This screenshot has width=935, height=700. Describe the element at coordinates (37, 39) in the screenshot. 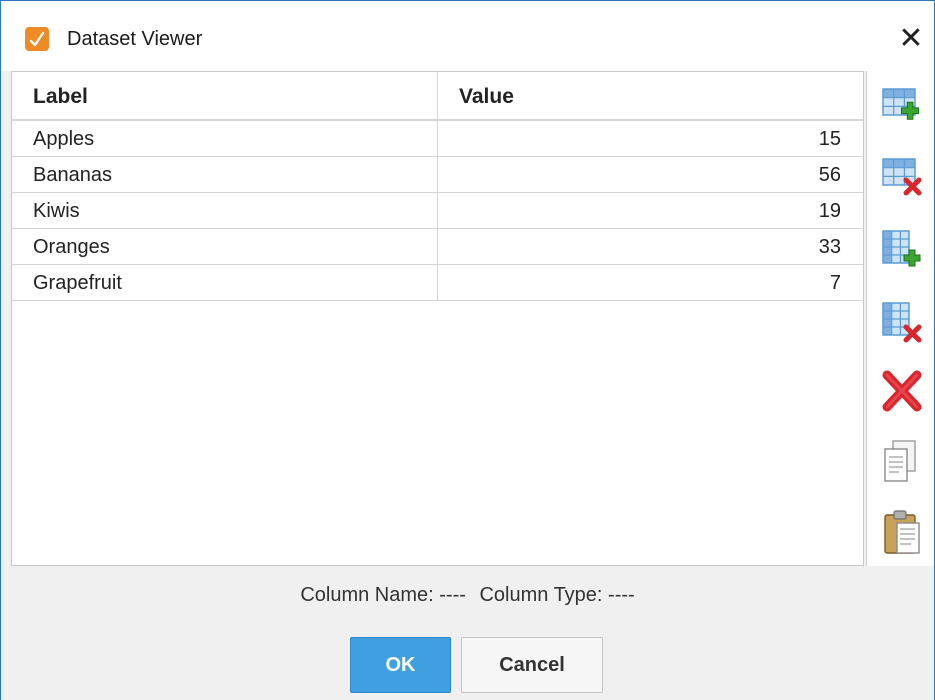

I see `dataset-viewer-app-icon` at that location.